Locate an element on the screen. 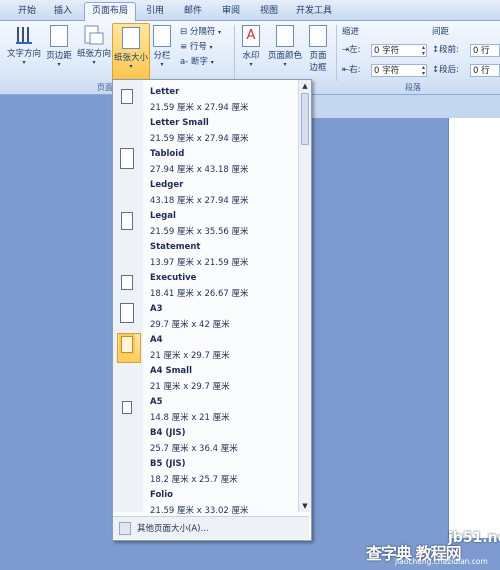  tab-page-layout: 页面布局 is located at coordinates (110, 11).